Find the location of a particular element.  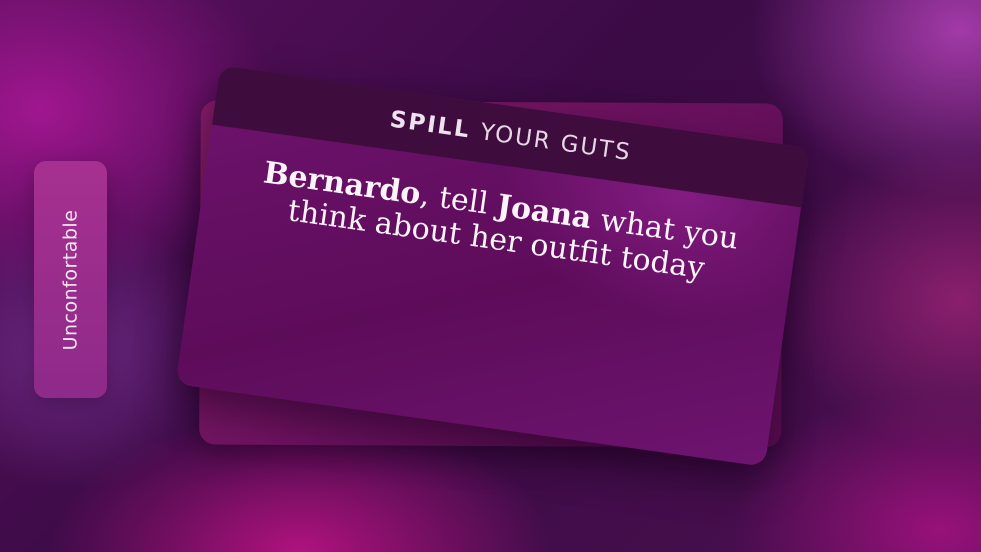

card-category-light: YOUR GUTS is located at coordinates (556, 143).